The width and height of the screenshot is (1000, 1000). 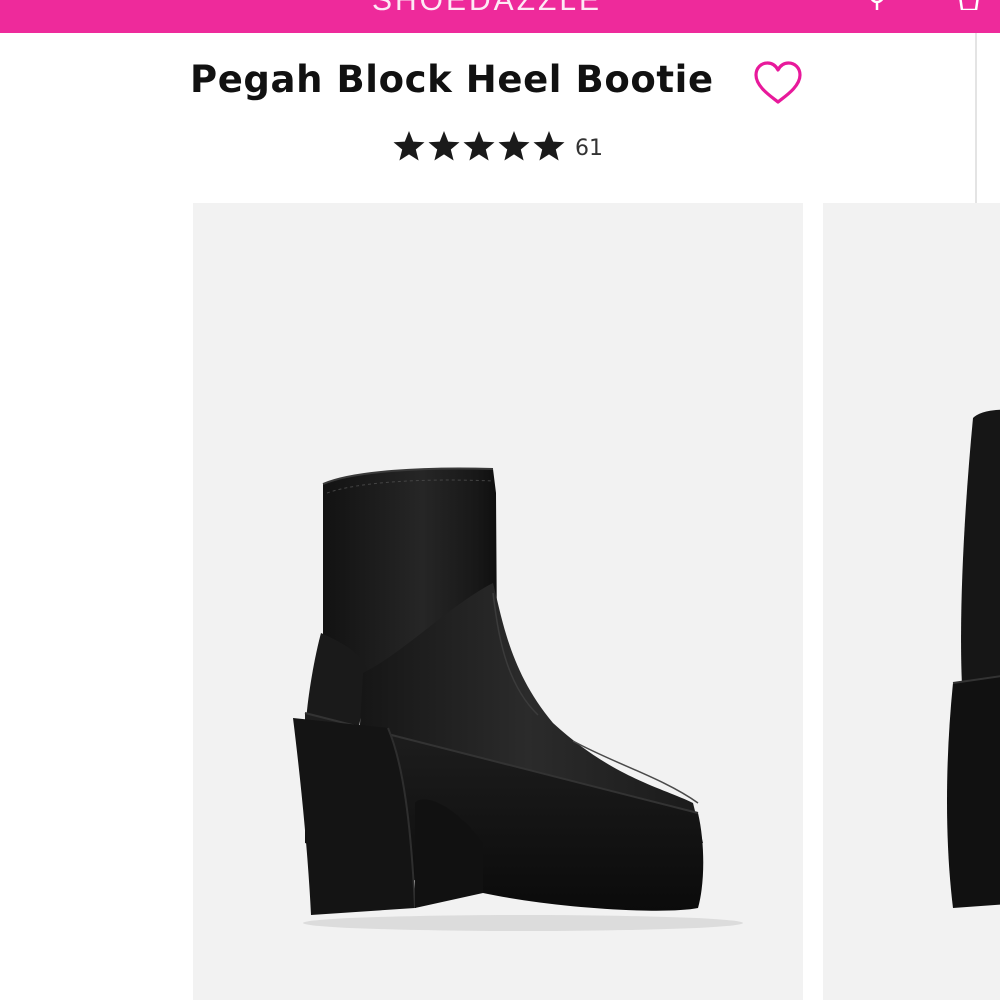 I want to click on product-title: Pegah Block Heel Bootie, so click(x=452, y=79).